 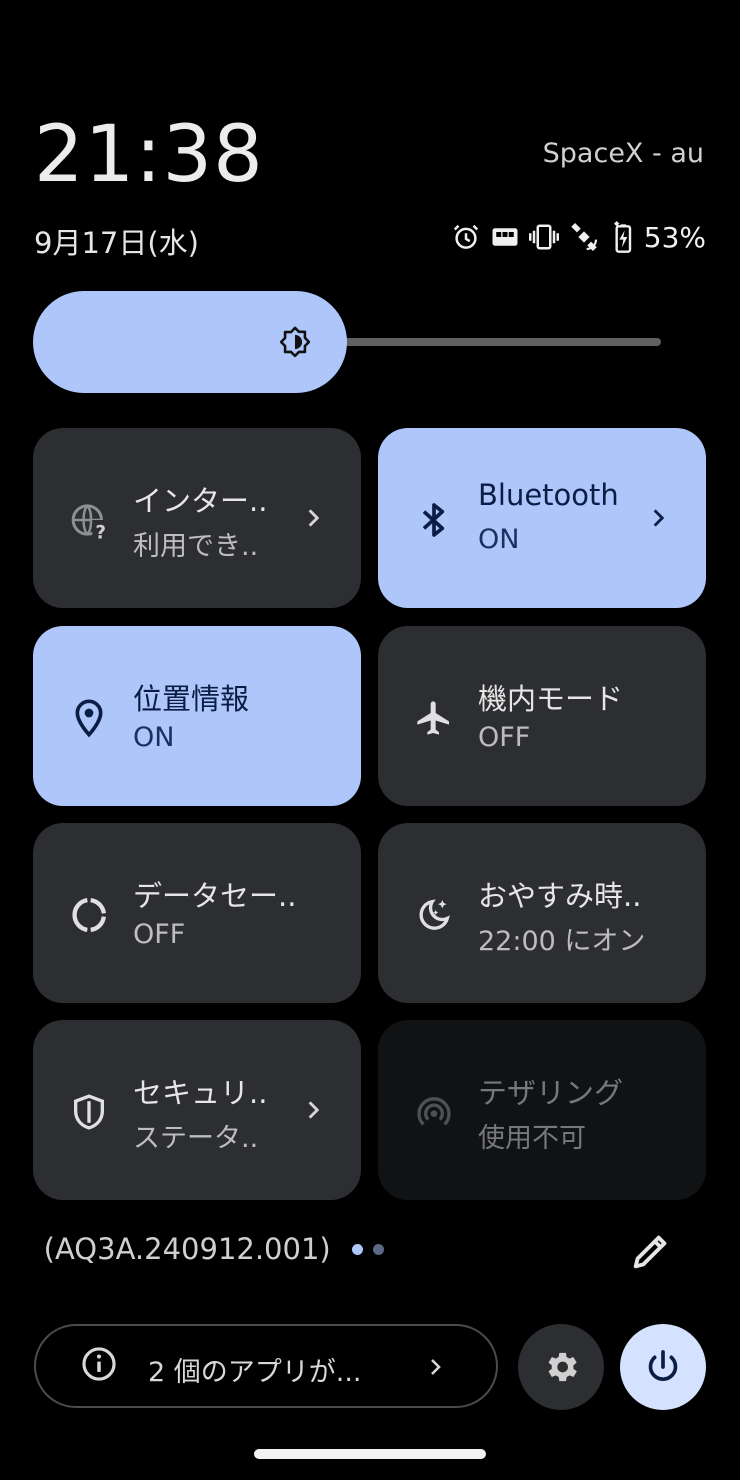 What do you see at coordinates (542, 518) in the screenshot?
I see `tile-bluetooth: Bluetooth ON` at bounding box center [542, 518].